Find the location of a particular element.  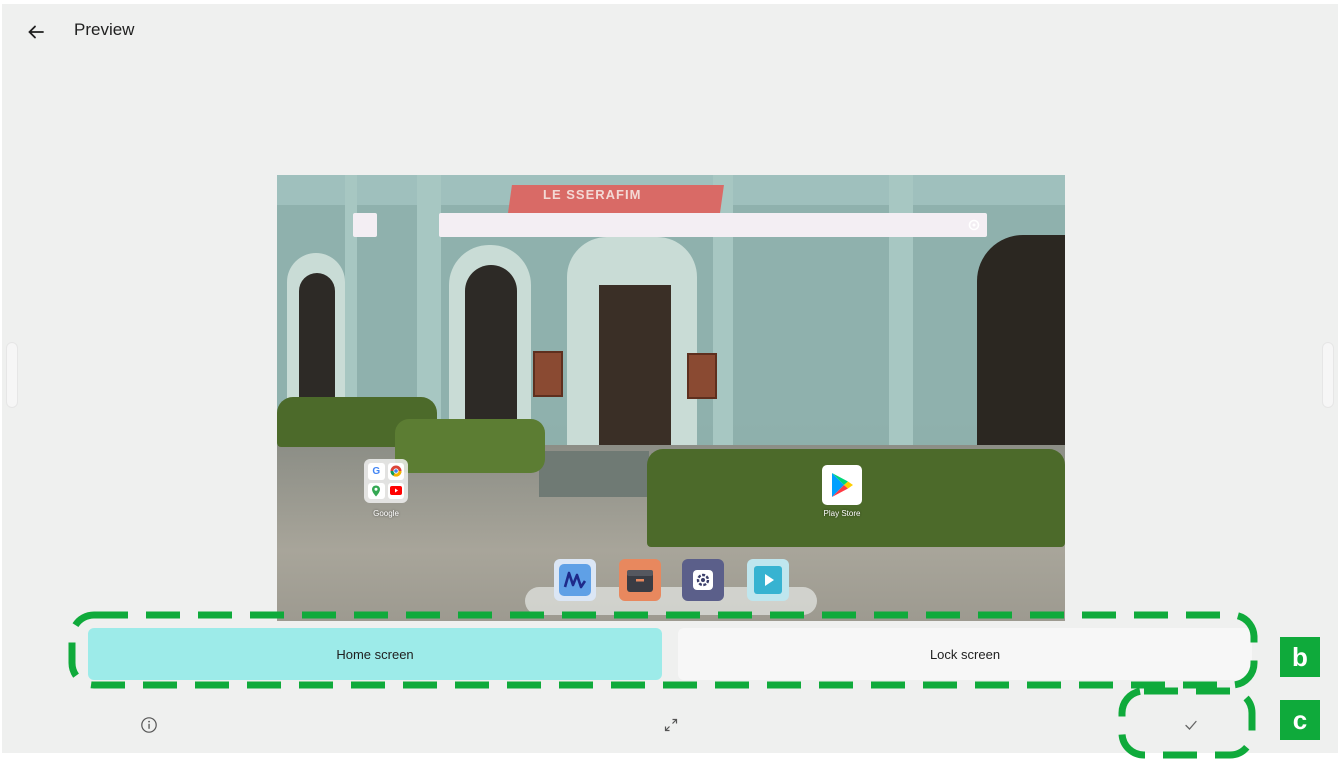

expand-preview-button is located at coordinates (671, 725).